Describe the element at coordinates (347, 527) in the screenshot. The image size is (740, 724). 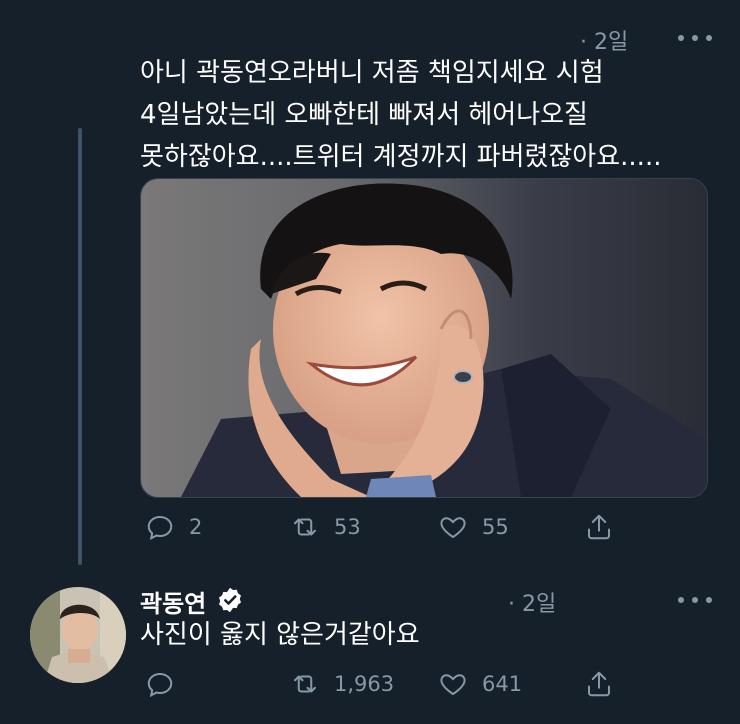
I see `retweet-count: 53` at that location.